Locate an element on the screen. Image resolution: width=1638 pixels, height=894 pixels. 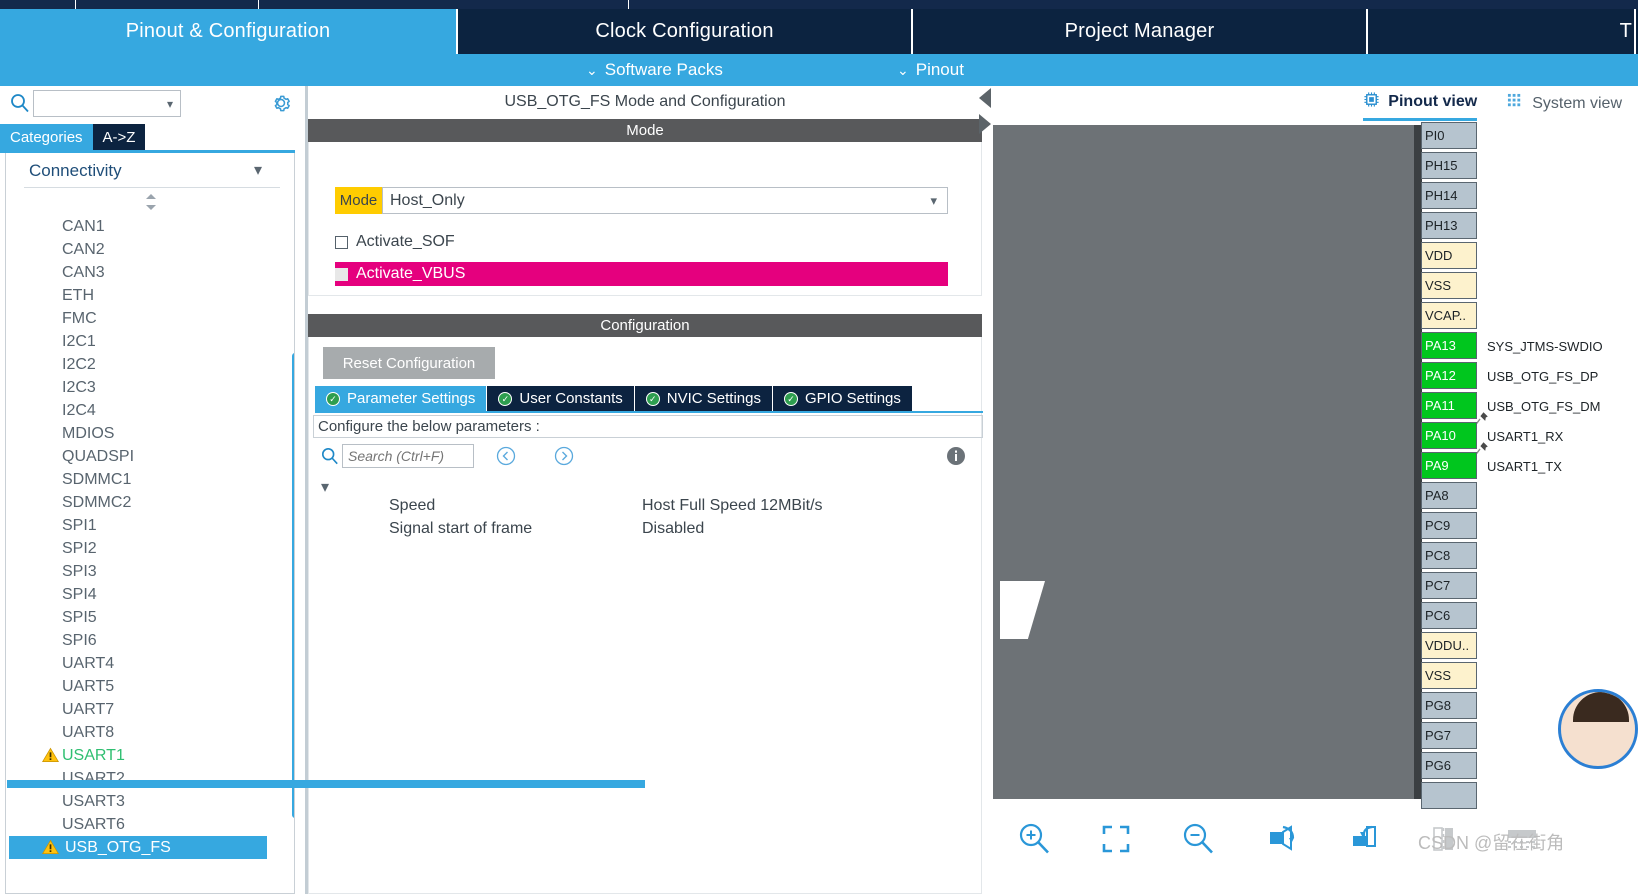
sidebar-item-usart3: USART3 is located at coordinates (150, 801).